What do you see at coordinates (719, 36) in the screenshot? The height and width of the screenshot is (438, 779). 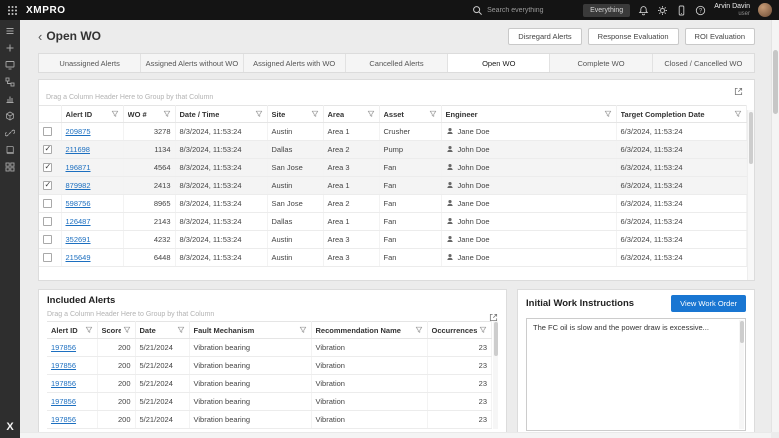 I see `action-button: ROI Evaluation` at bounding box center [719, 36].